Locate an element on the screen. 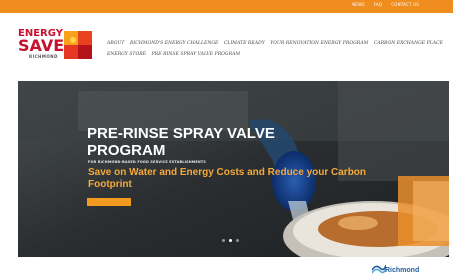 The width and height of the screenshot is (453, 280). top-links: NEWS FAQ CONTACT US is located at coordinates (385, 4).